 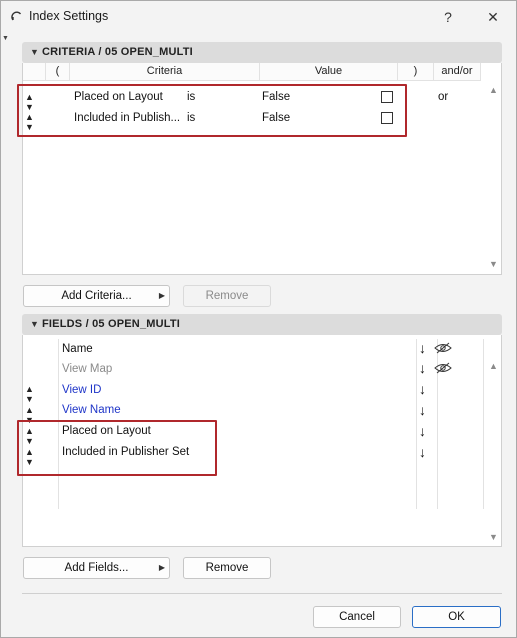 I want to click on collapse-marker-icon: ▼, so click(x=5, y=38).